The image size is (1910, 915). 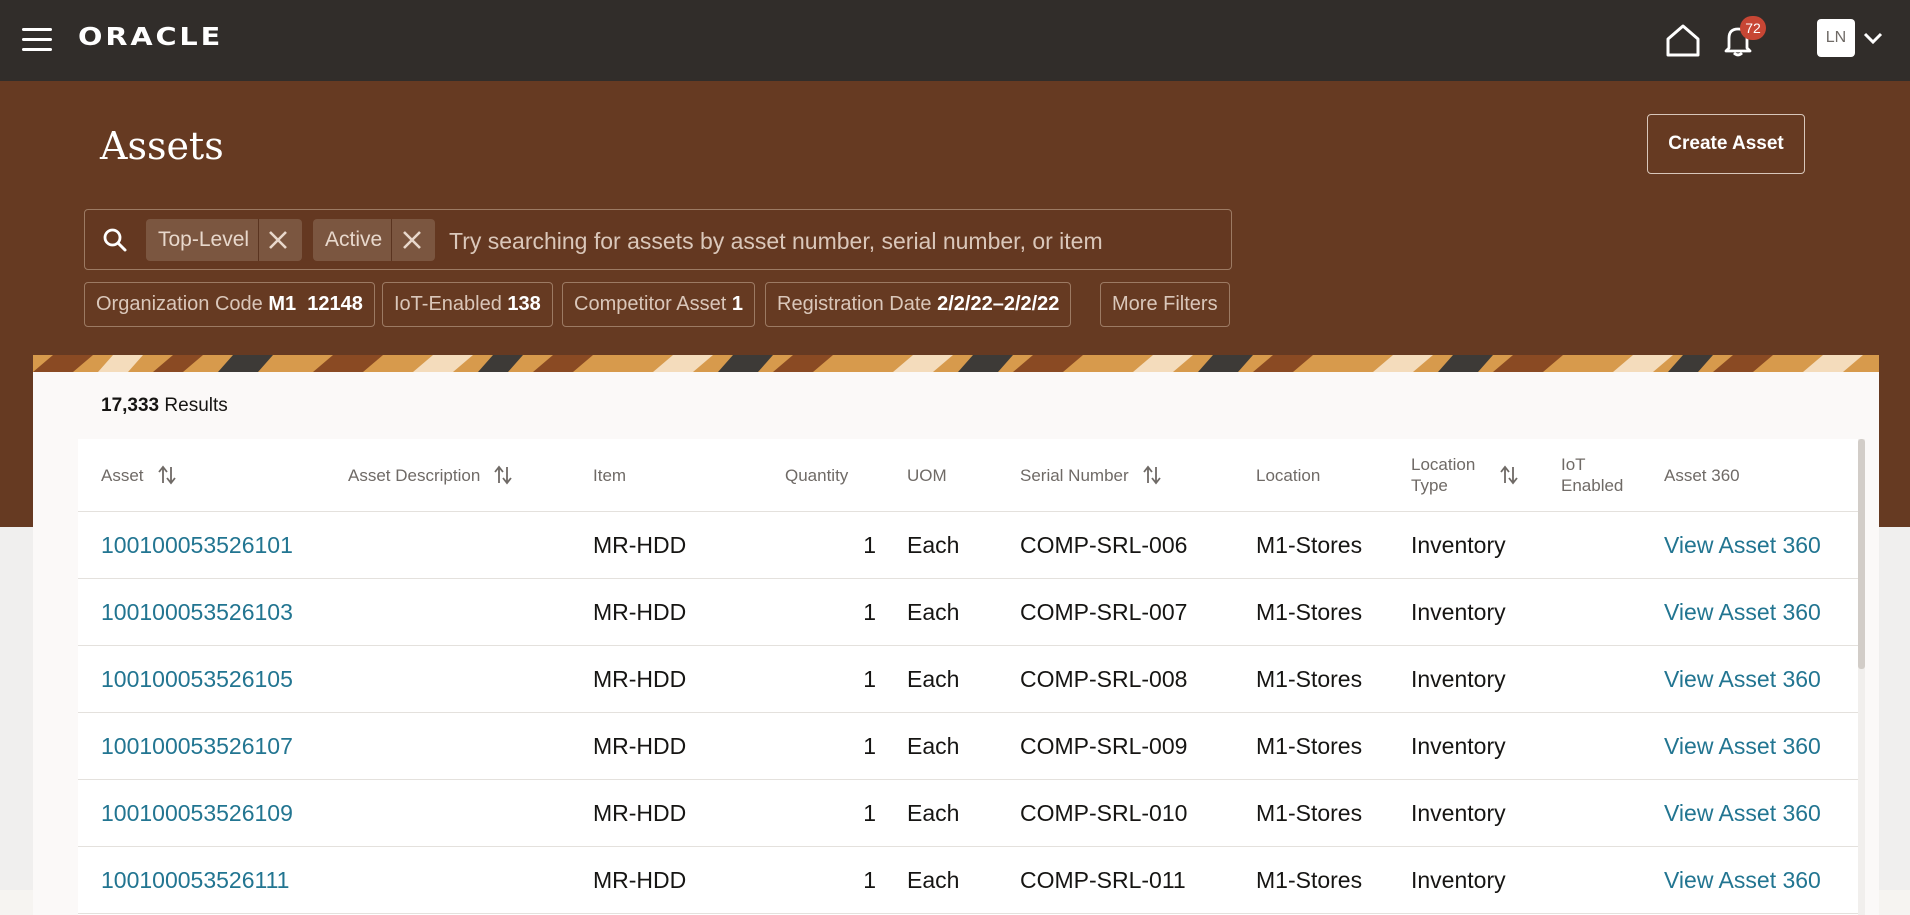 What do you see at coordinates (130, 405) in the screenshot?
I see `results-number: 17,333` at bounding box center [130, 405].